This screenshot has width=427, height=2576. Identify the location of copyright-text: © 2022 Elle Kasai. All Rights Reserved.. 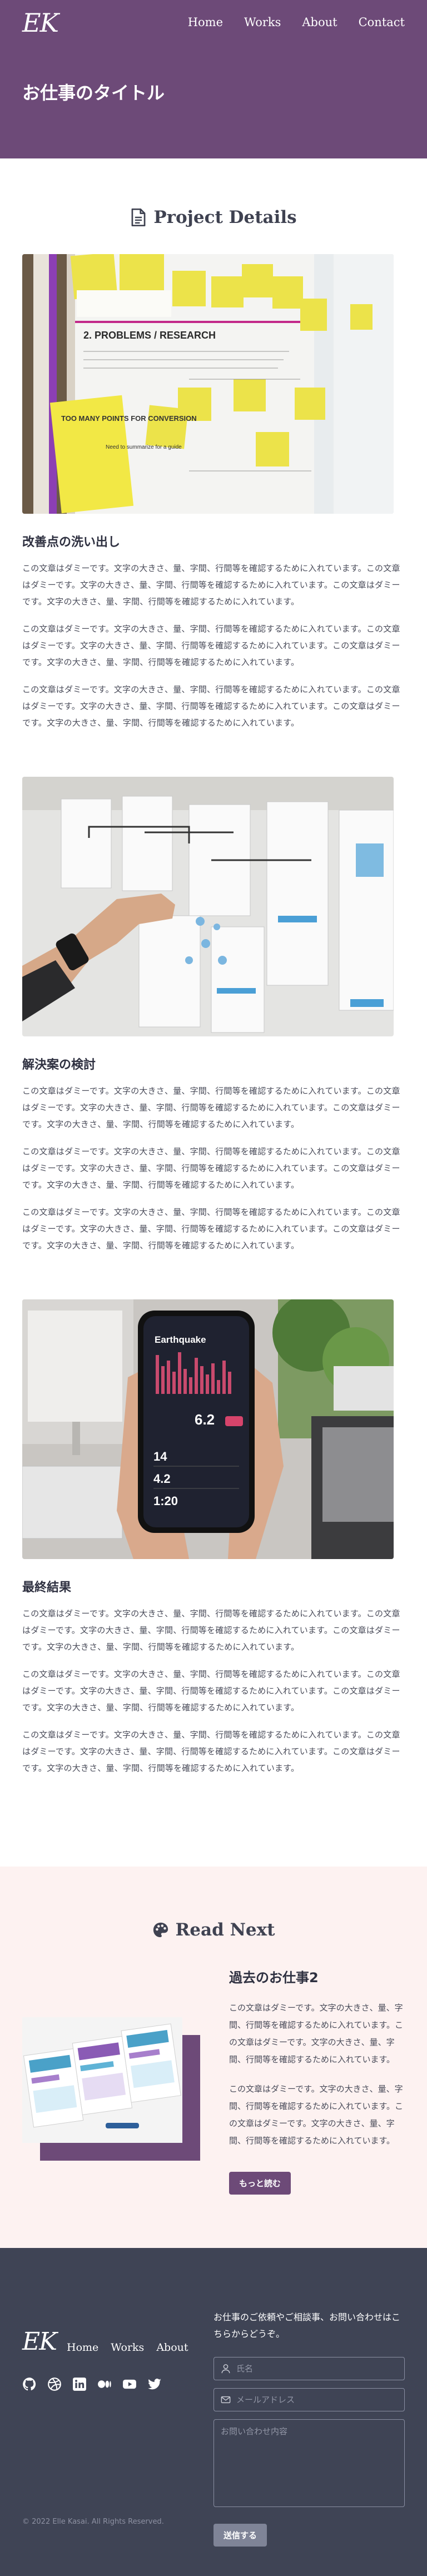
(93, 2522).